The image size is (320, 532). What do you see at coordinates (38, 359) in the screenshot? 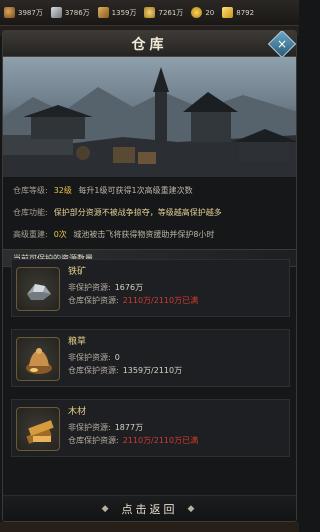
I see `grain-sack-icon` at bounding box center [38, 359].